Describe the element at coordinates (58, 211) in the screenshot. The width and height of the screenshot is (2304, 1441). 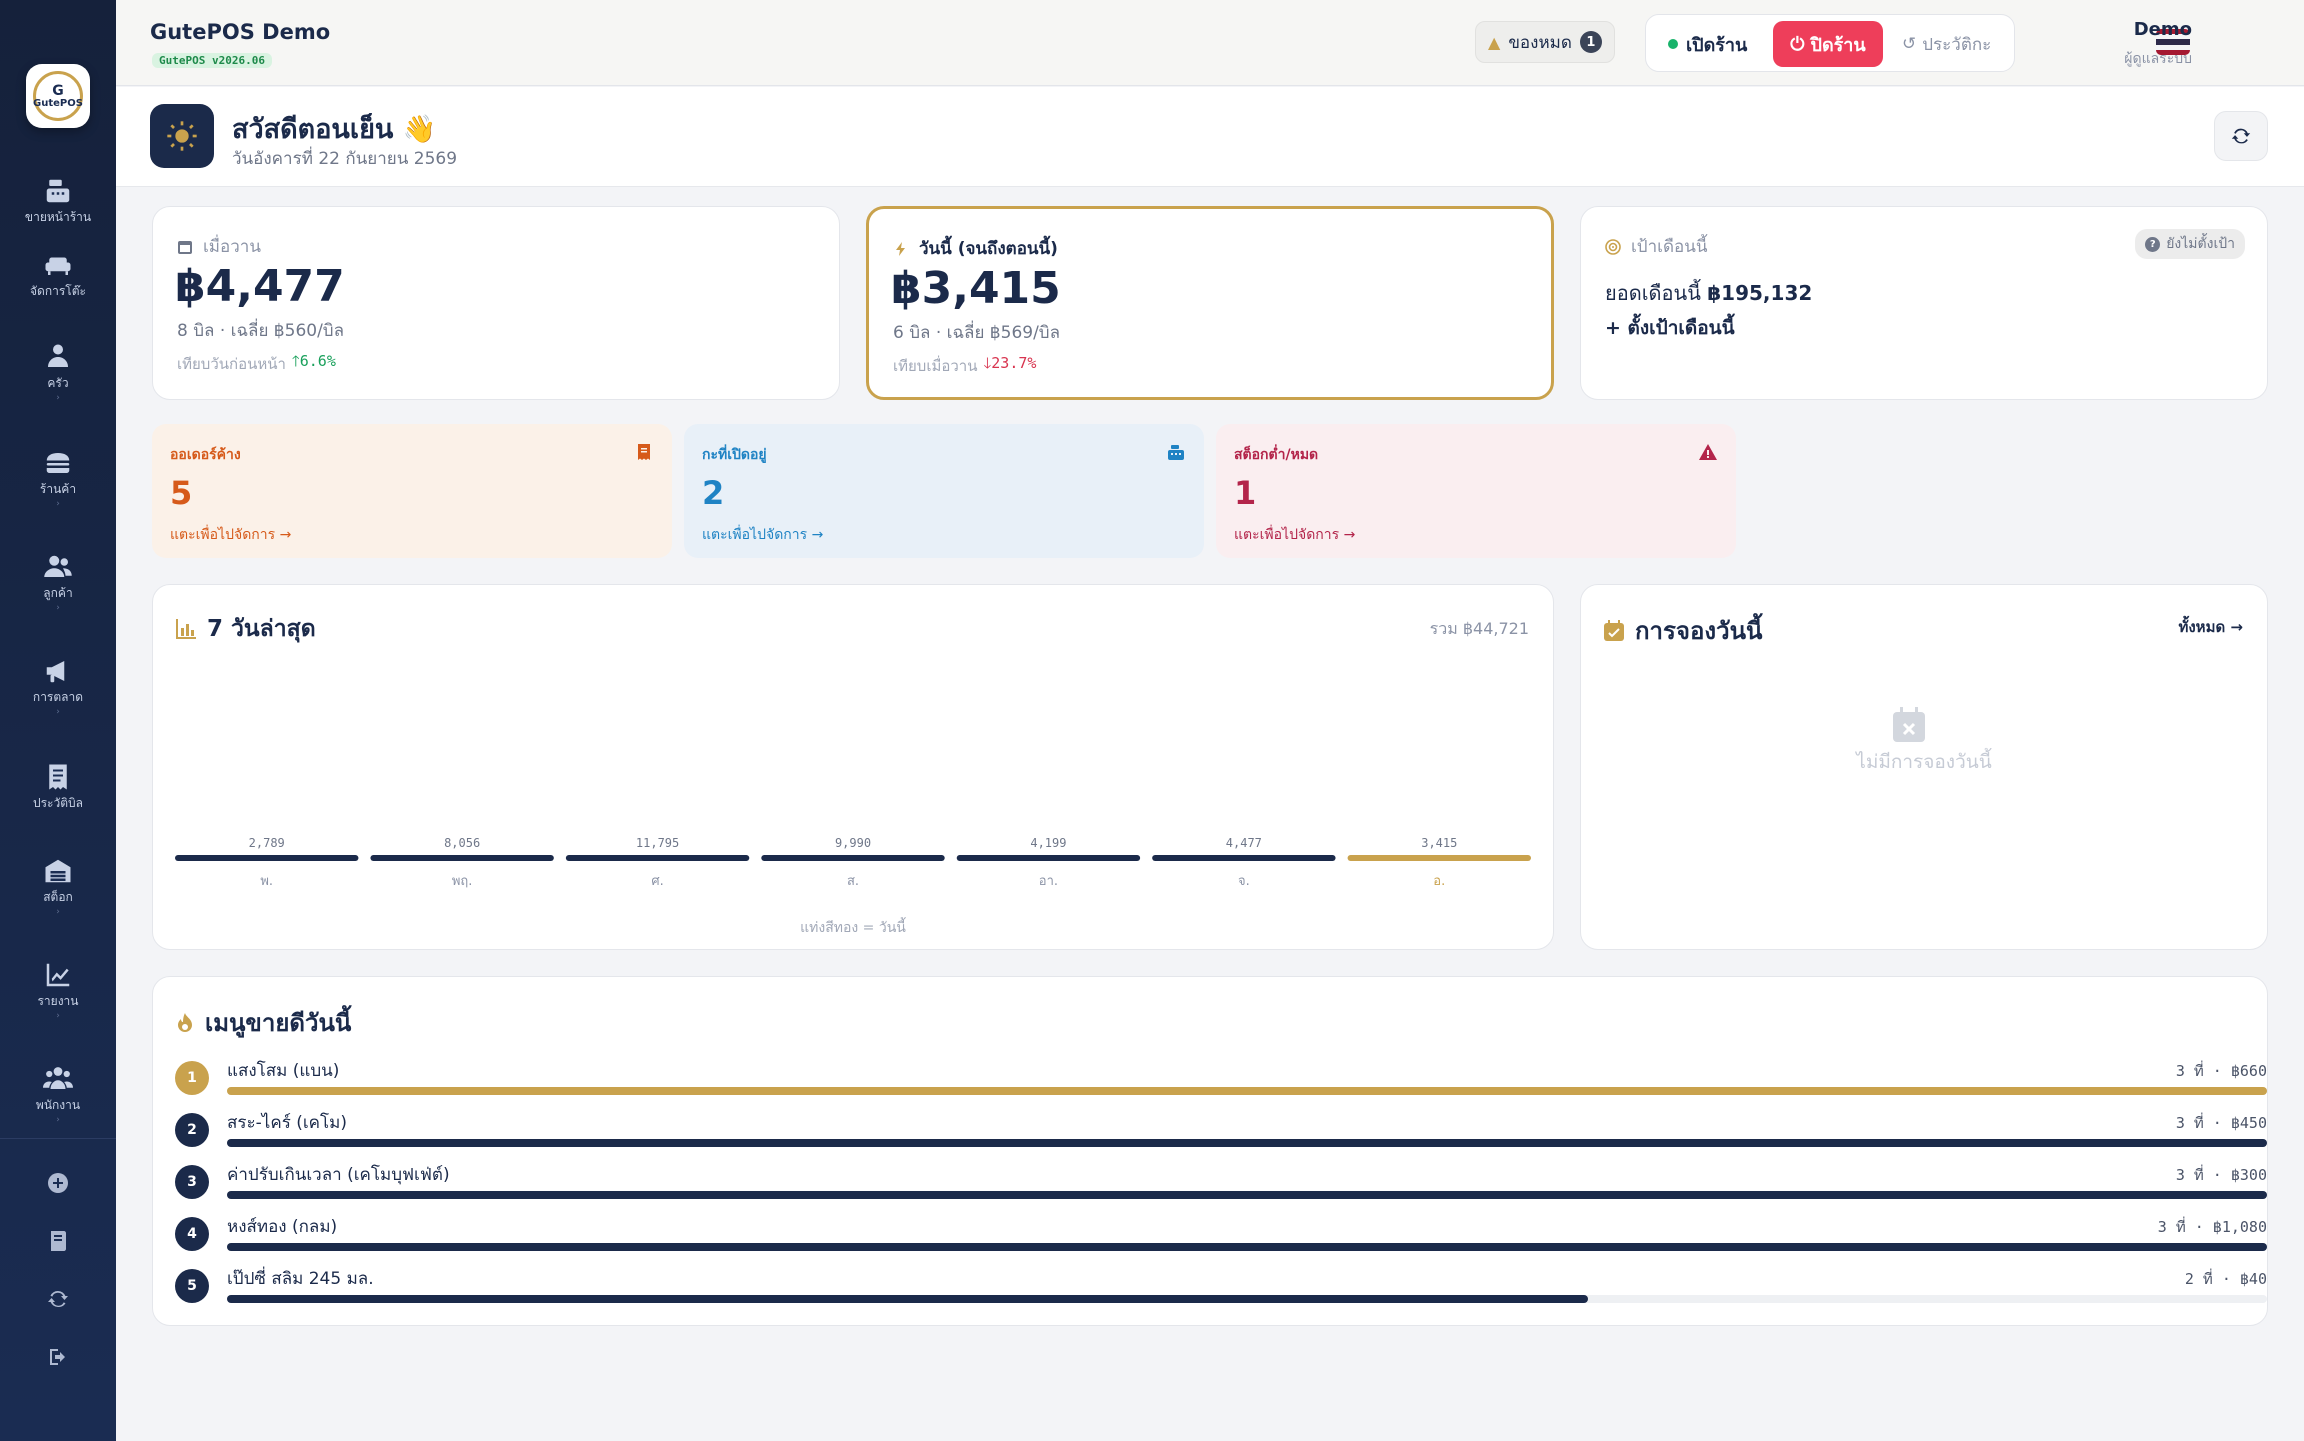
I see `sidebar-item-pos: ขายหน้าร้าน` at that location.